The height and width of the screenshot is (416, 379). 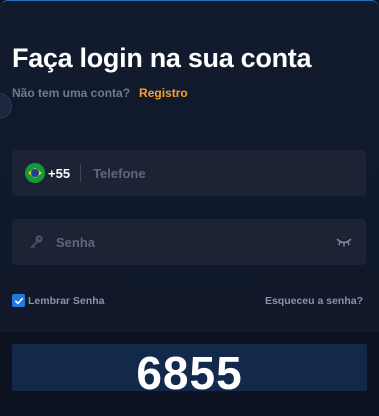 I want to click on eye-closed-icon, so click(x=344, y=242).